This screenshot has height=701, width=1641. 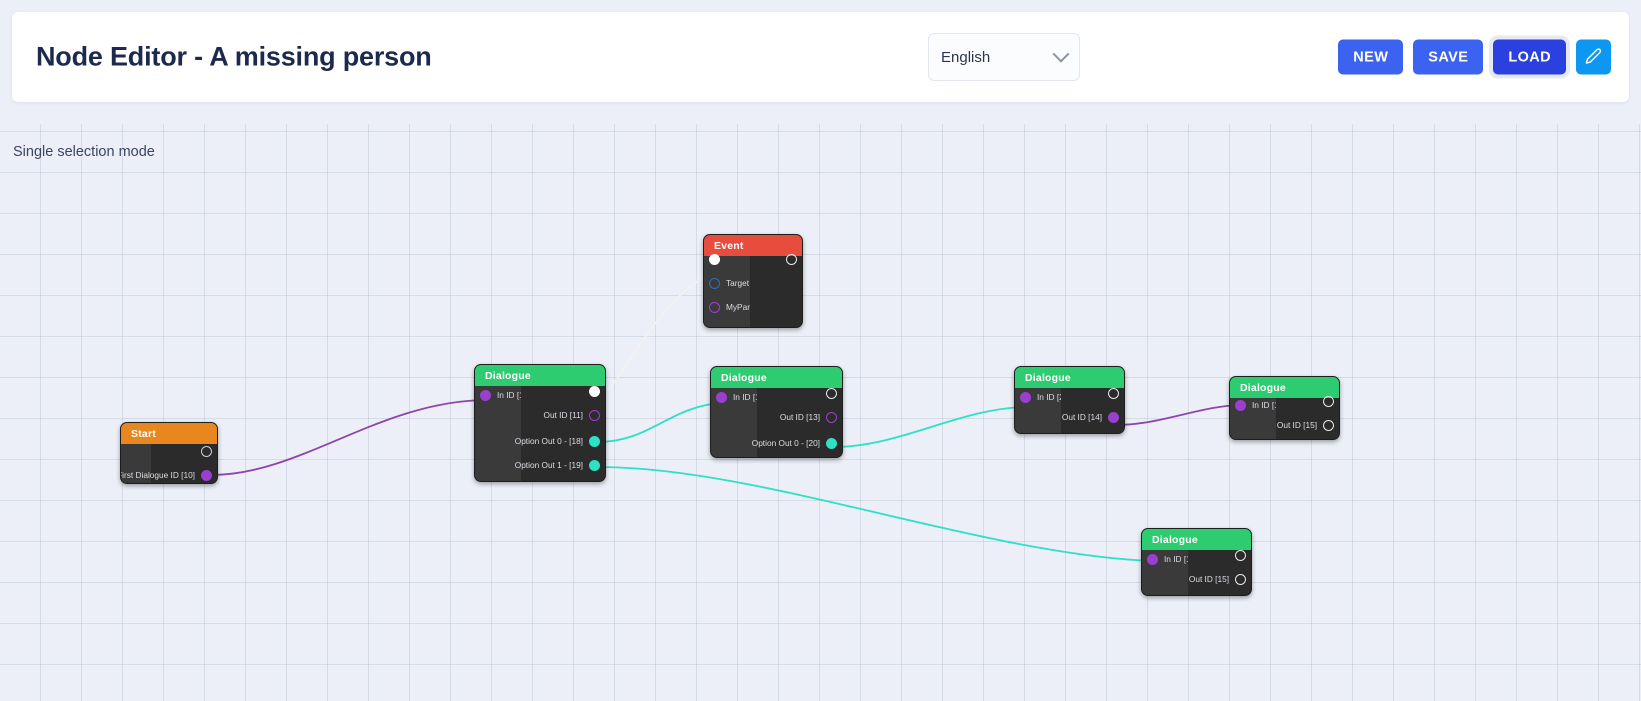 What do you see at coordinates (776, 290) in the screenshot?
I see `output-column` at bounding box center [776, 290].